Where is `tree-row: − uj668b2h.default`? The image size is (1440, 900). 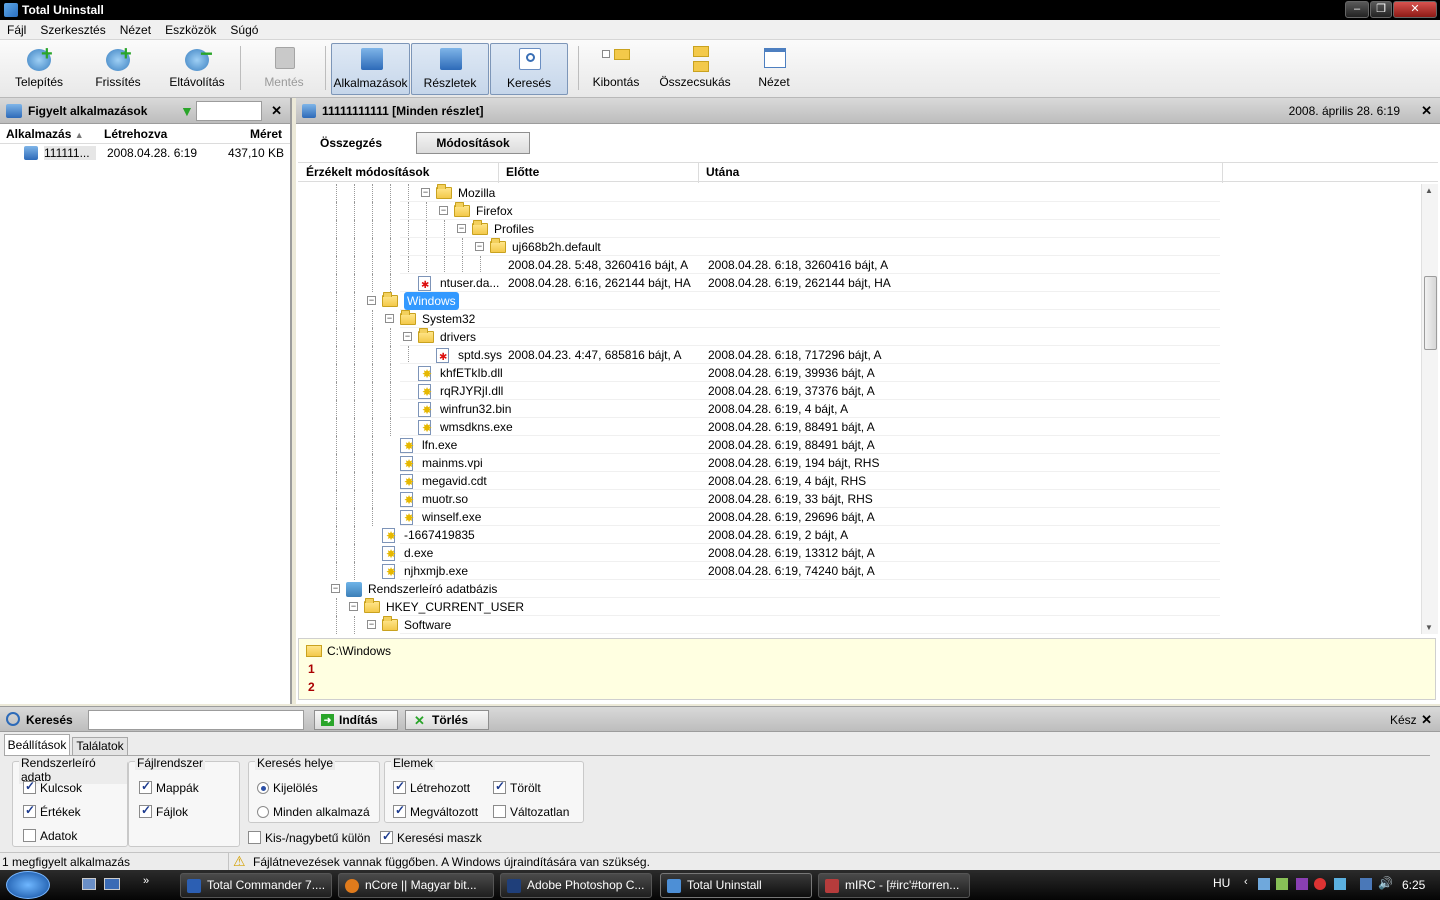 tree-row: − uj668b2h.default is located at coordinates (860, 247).